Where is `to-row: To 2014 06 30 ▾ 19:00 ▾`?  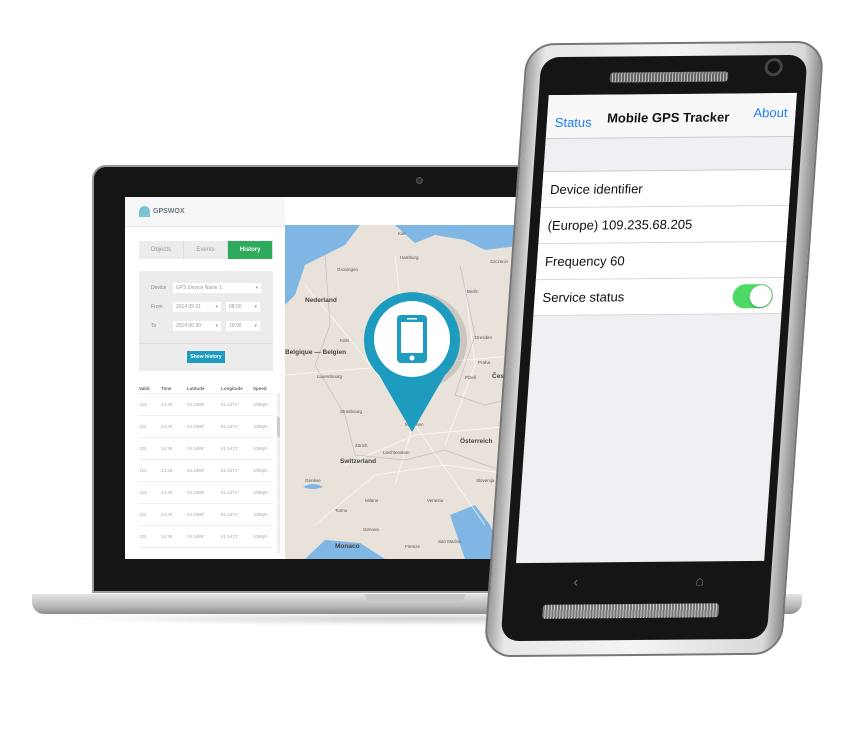 to-row: To 2014 06 30 ▾ 19:00 ▾ is located at coordinates (208, 326).